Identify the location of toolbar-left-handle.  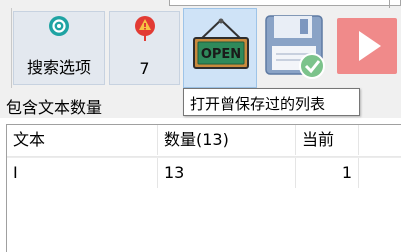
(6, 48).